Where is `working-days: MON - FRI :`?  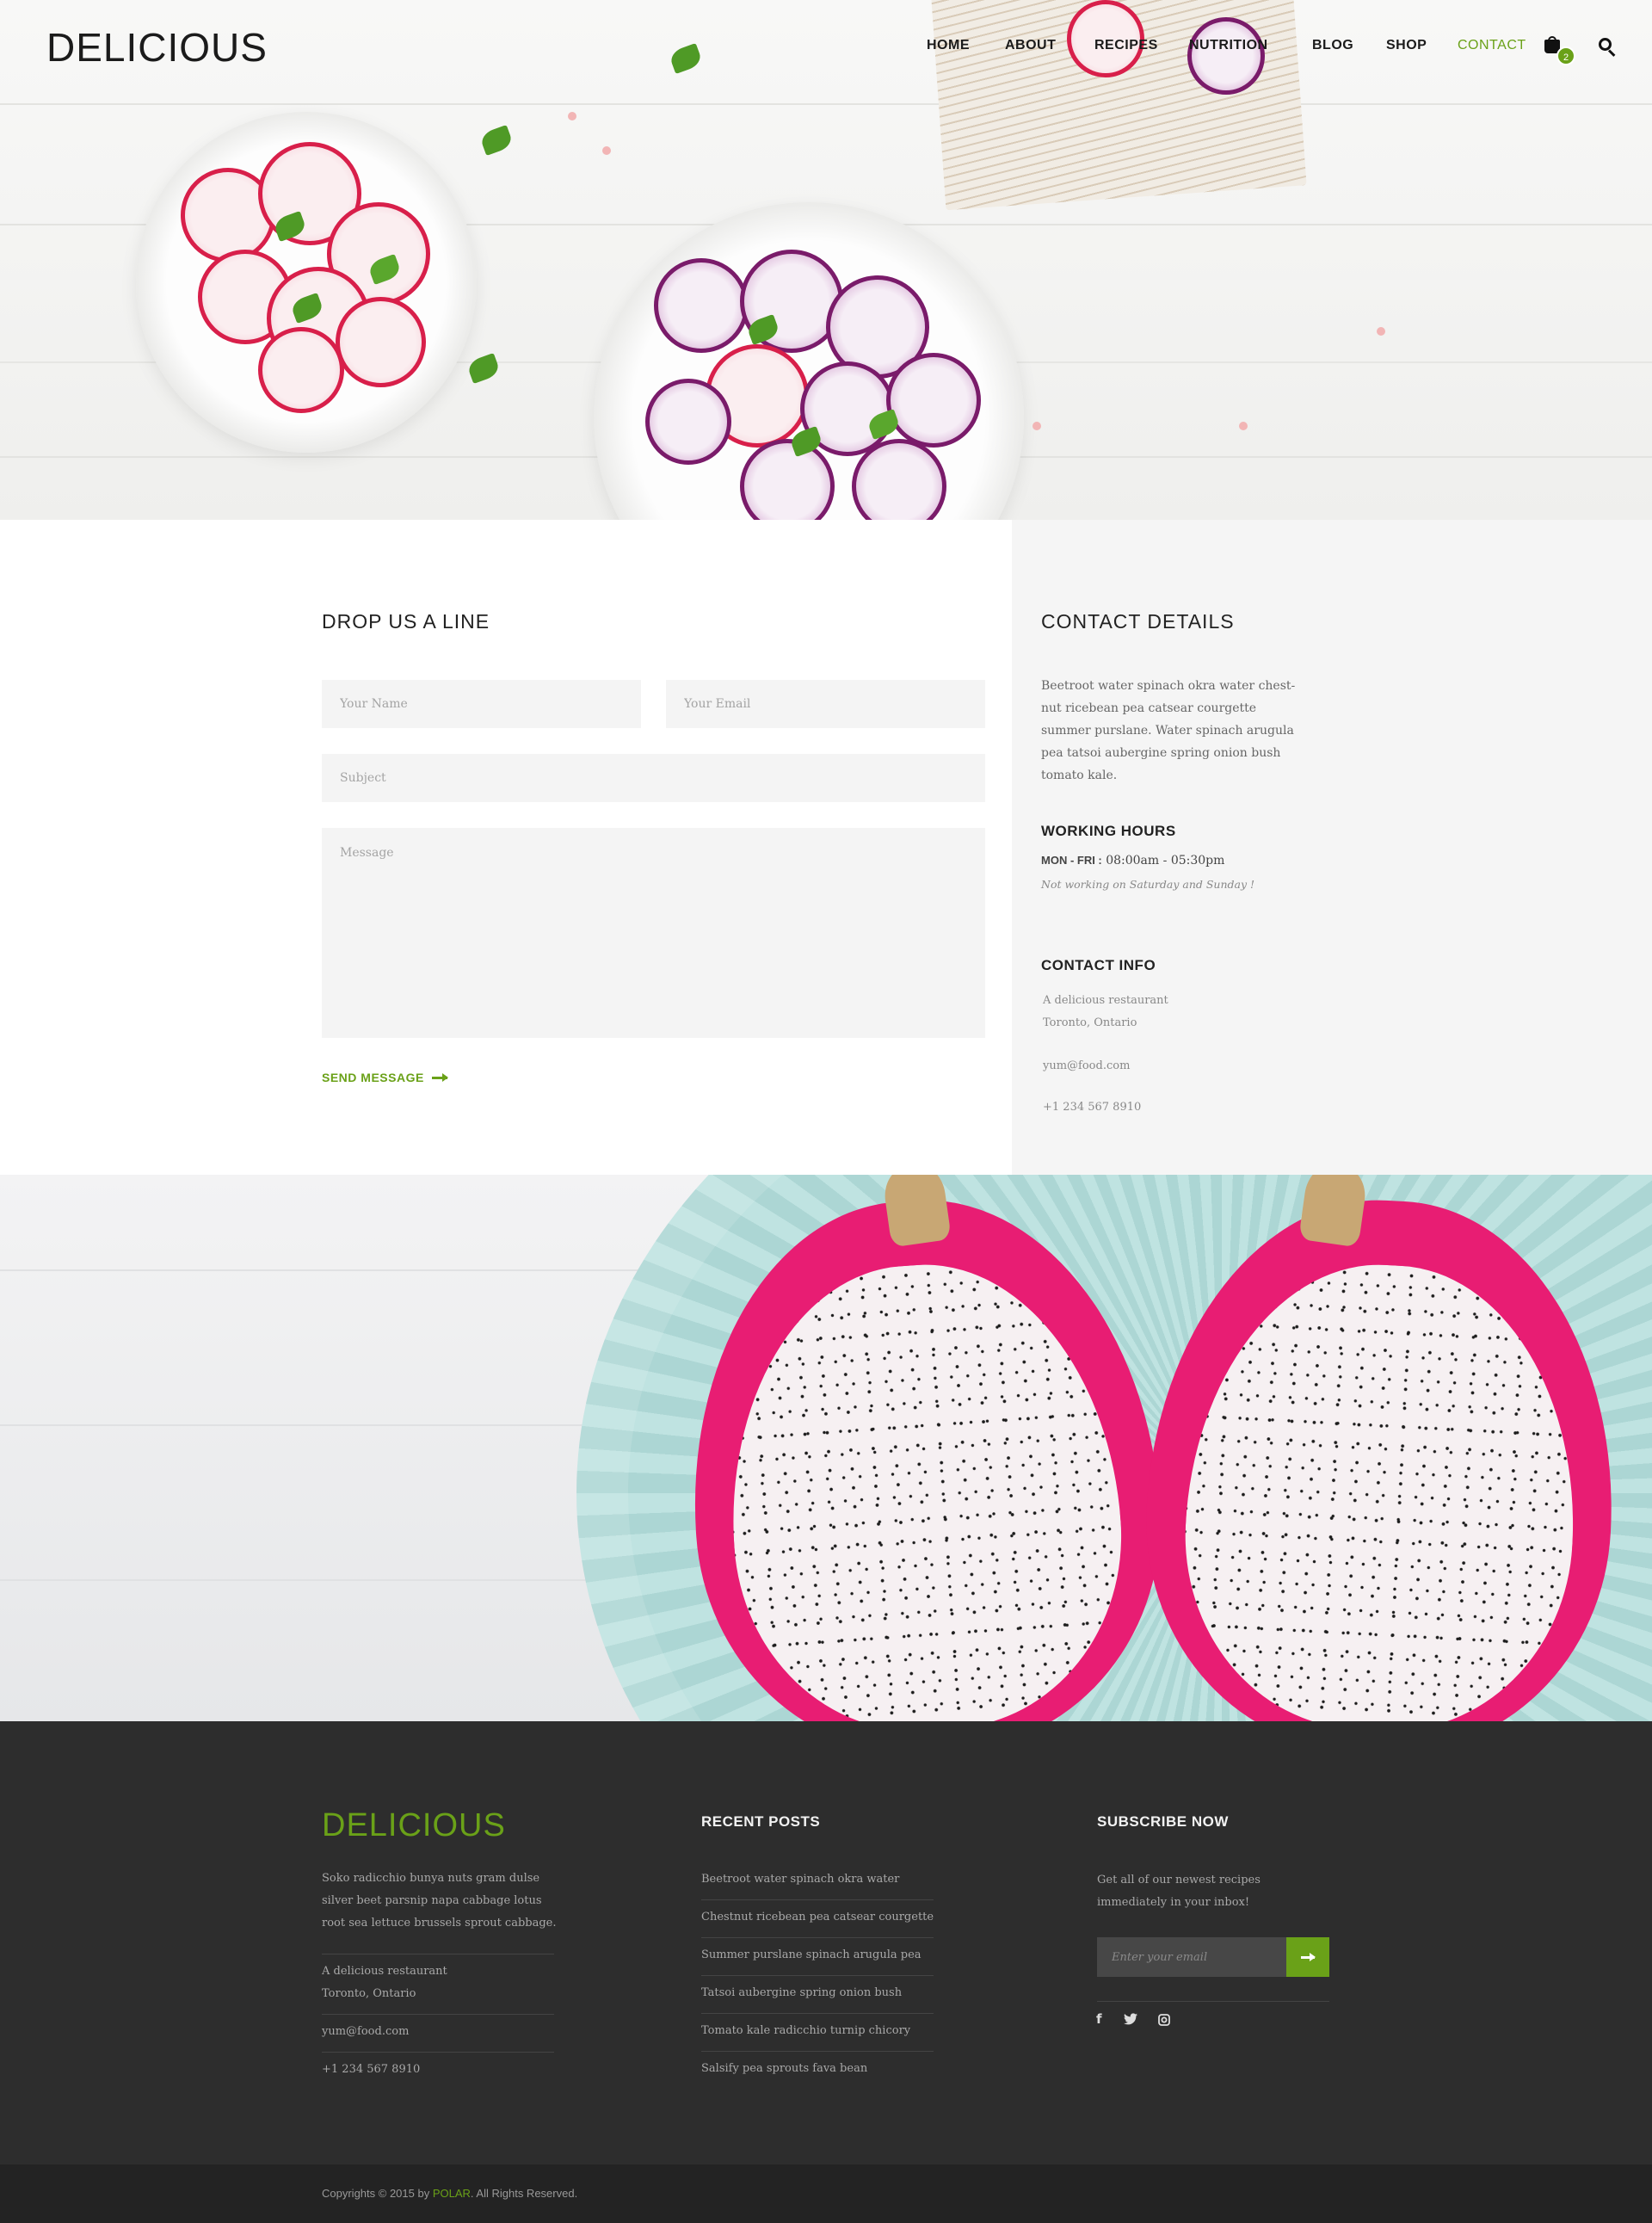 working-days: MON - FRI : is located at coordinates (1071, 860).